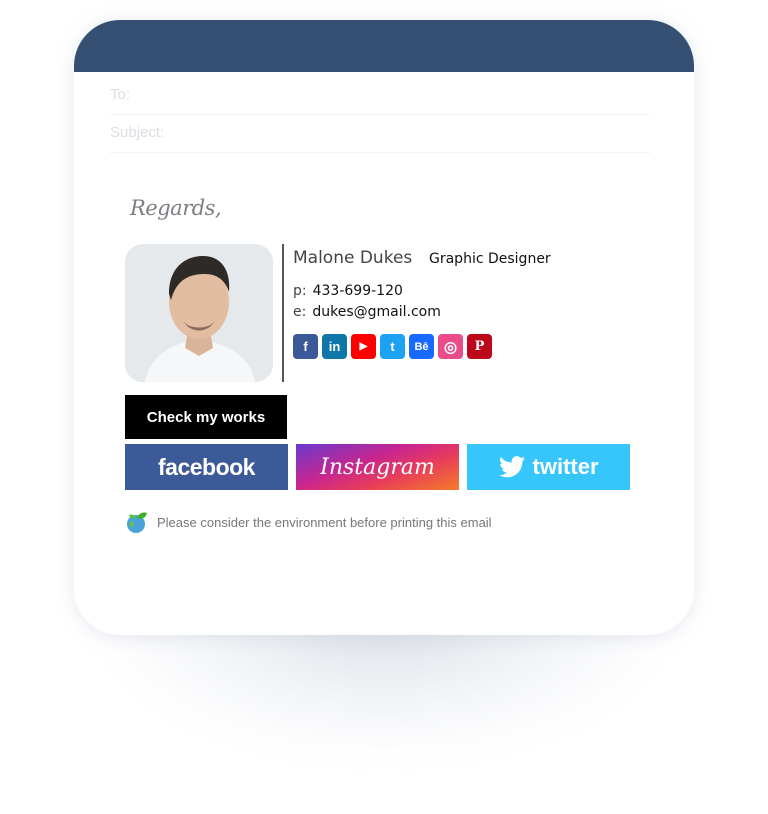 This screenshot has height=814, width=768. What do you see at coordinates (376, 312) in the screenshot?
I see `email-address: dukes@gmail.com` at bounding box center [376, 312].